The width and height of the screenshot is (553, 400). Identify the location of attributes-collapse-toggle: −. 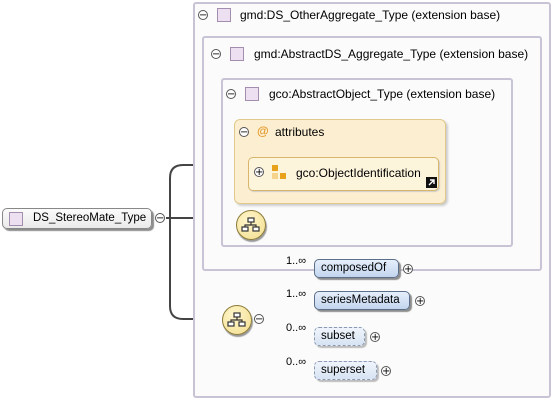
(244, 132).